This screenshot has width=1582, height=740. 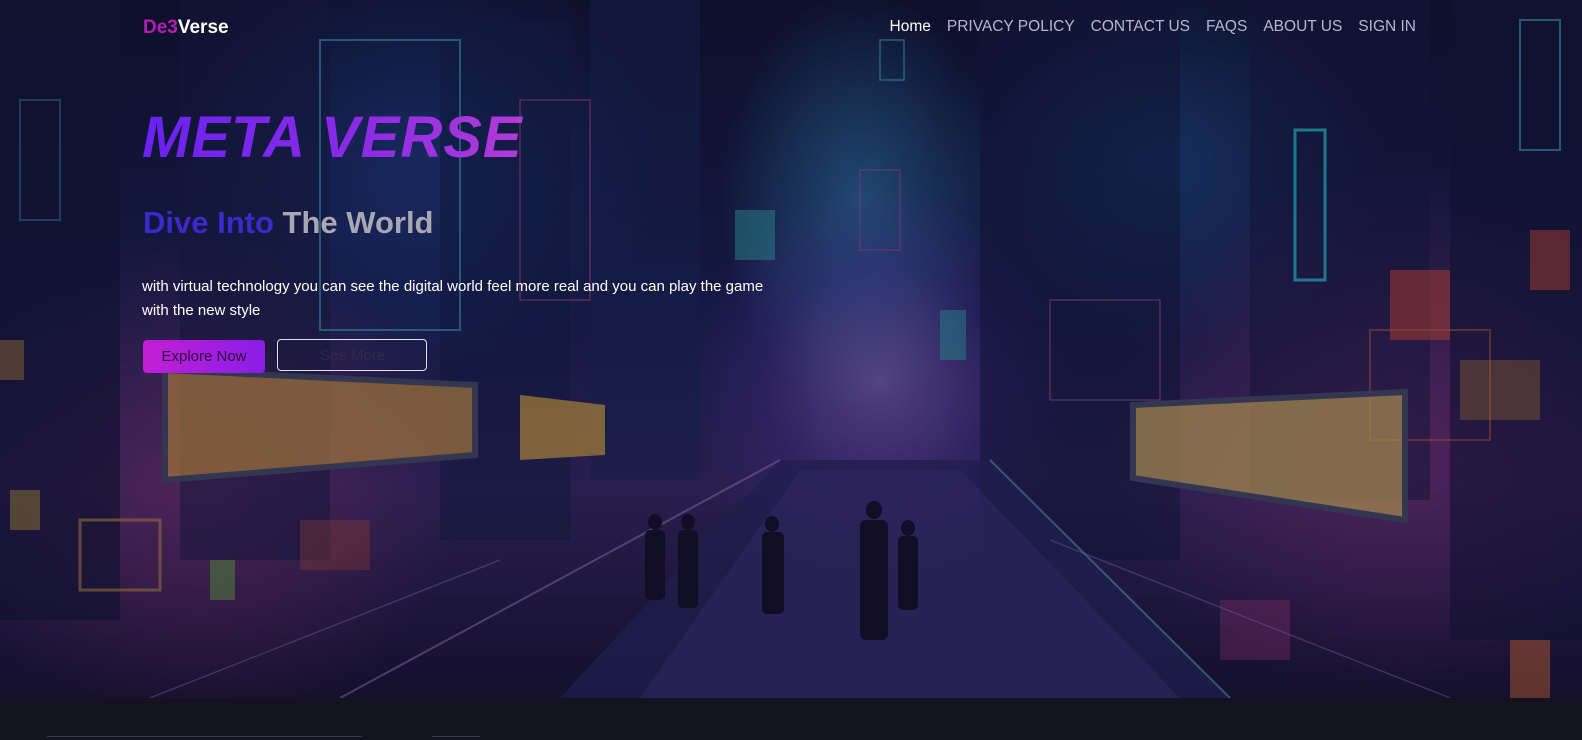 I want to click on nav-contact-us: CONTACT US, so click(x=1140, y=27).